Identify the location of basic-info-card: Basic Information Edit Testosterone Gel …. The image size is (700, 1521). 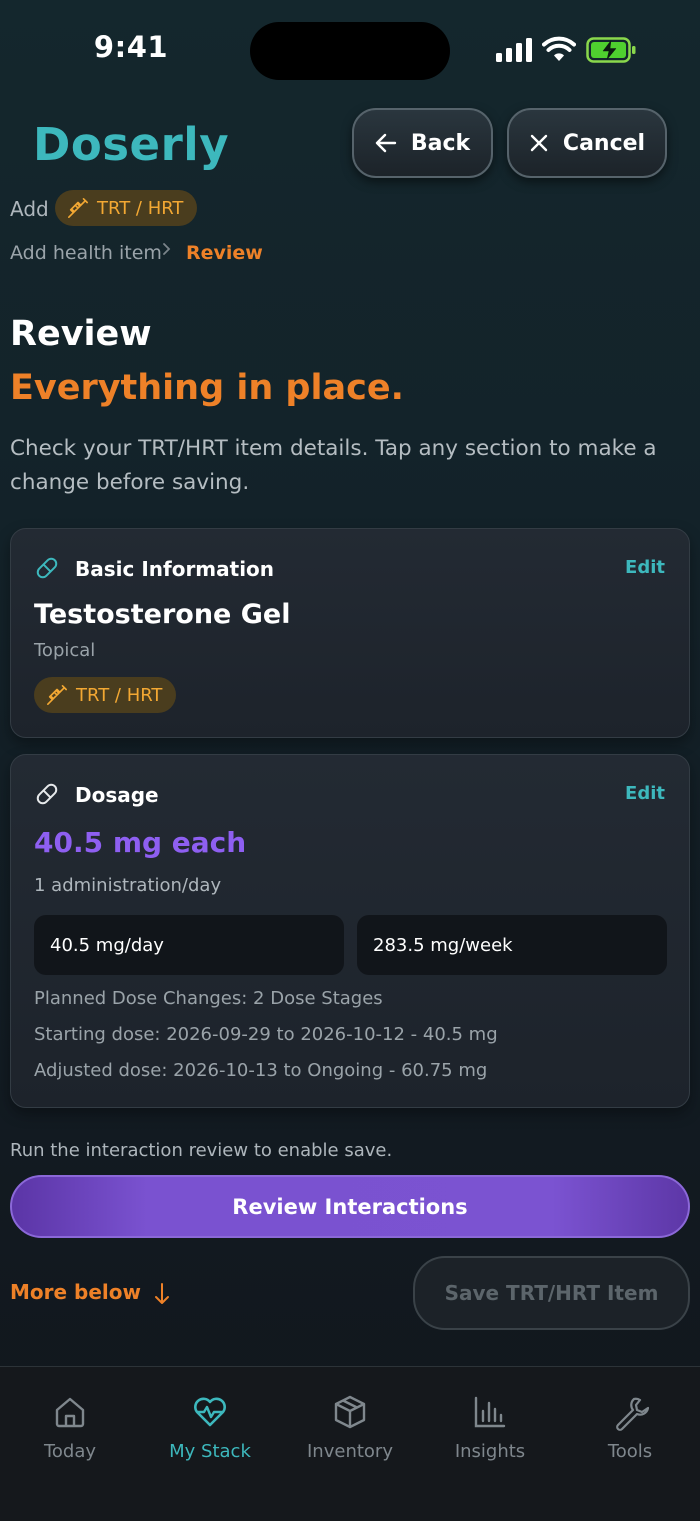
(350, 633).